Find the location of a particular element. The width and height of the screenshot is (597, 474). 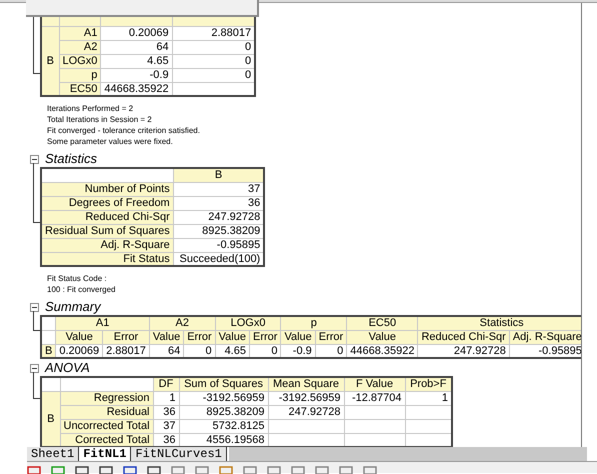

table-cell: 5732.8125 is located at coordinates (223, 426).